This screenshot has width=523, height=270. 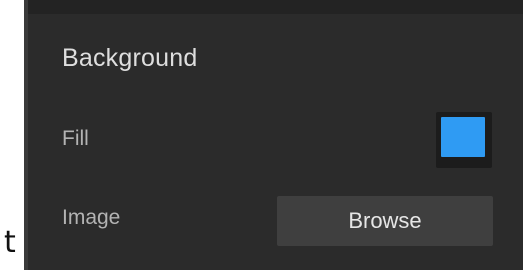 I want to click on browse-button: Browse, so click(x=385, y=221).